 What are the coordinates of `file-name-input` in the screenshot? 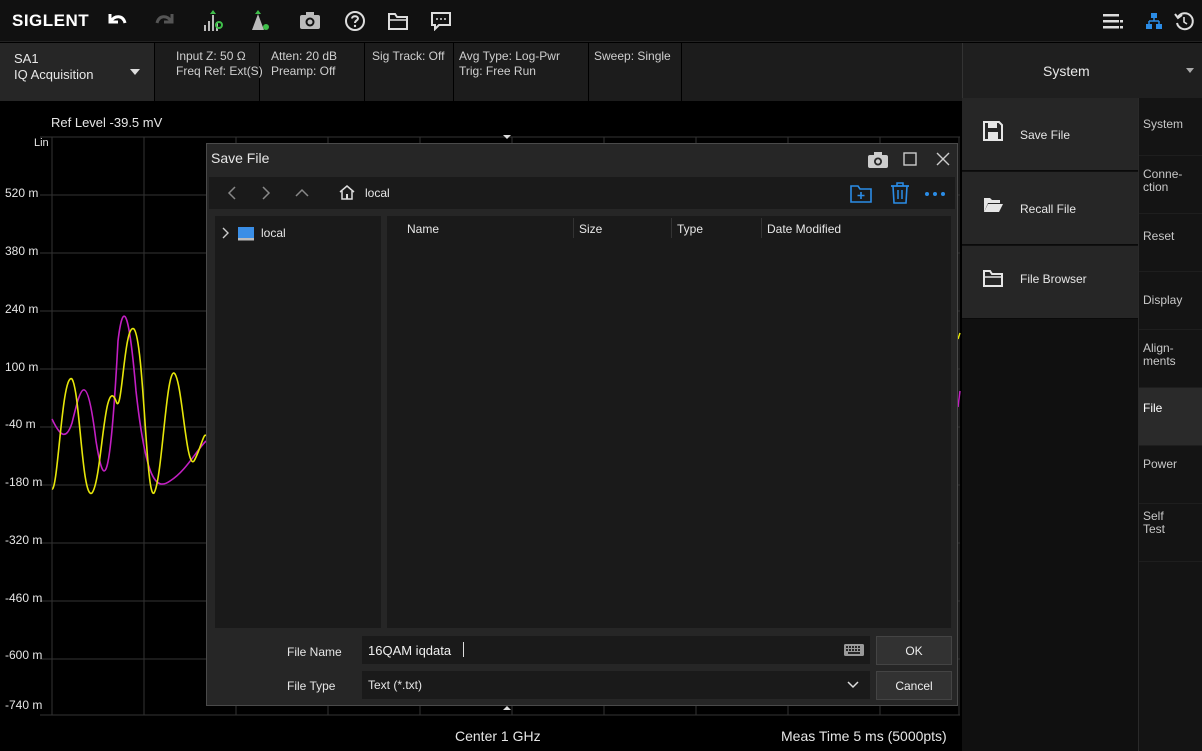 It's located at (616, 650).